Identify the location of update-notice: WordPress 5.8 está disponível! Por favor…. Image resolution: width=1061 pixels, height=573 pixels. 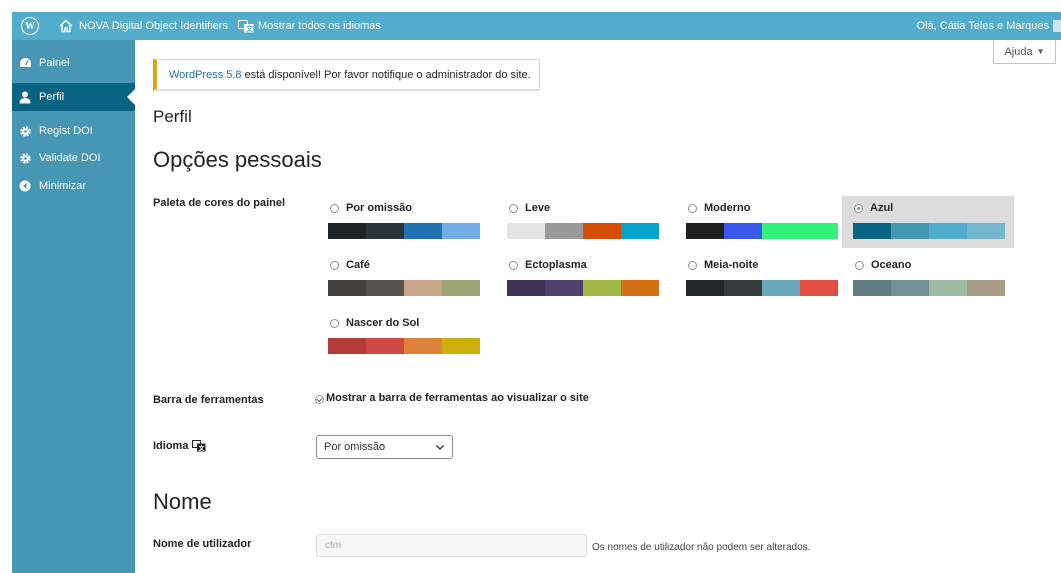
(346, 74).